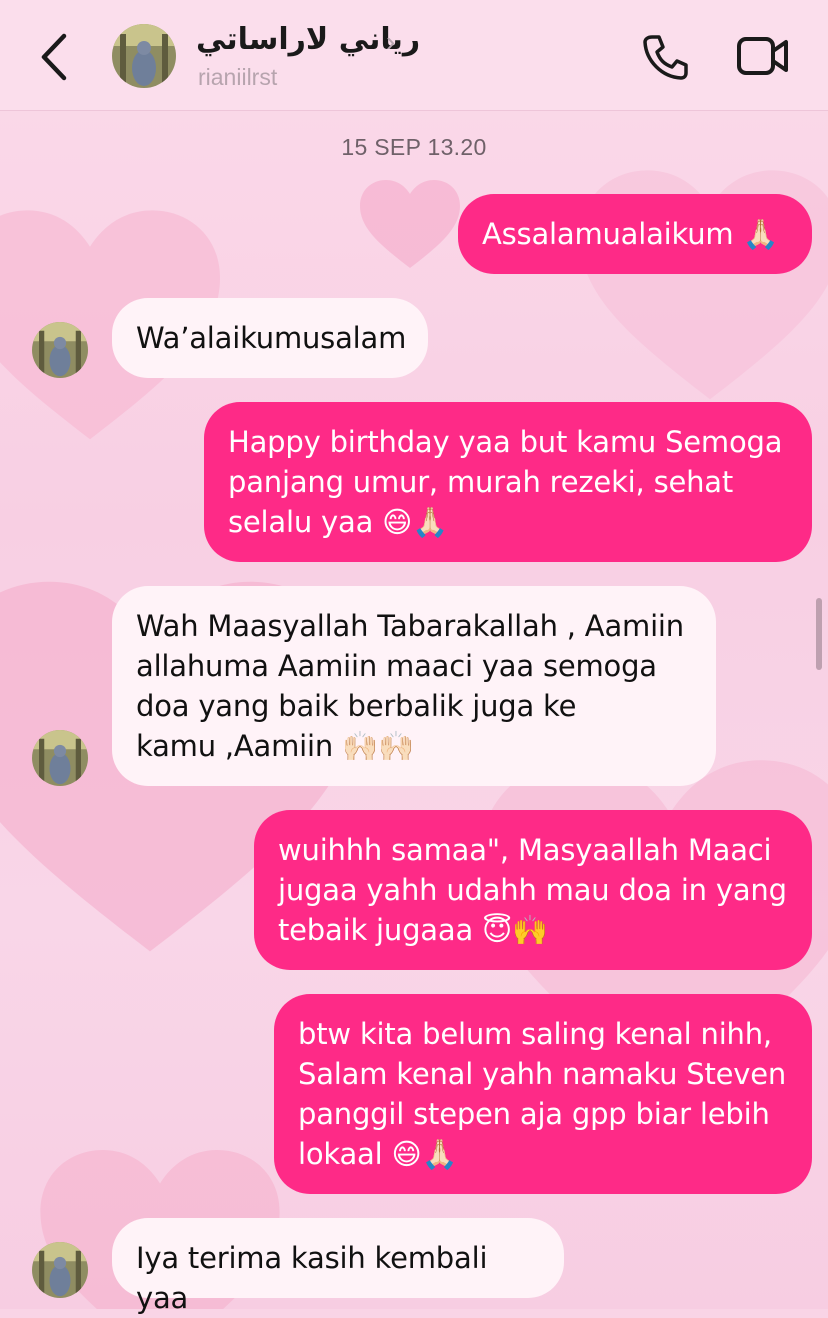  What do you see at coordinates (635, 234) in the screenshot?
I see `message-bubble-outgoing: Assalamualaikum 🙏🏻` at bounding box center [635, 234].